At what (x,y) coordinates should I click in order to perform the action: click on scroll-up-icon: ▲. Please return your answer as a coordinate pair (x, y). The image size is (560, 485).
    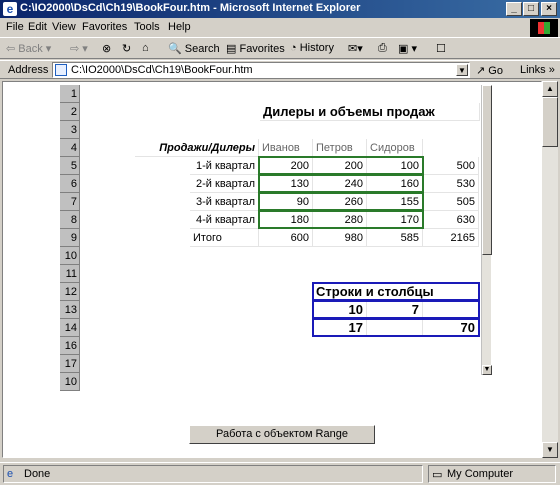
    Looking at the image, I should click on (550, 89).